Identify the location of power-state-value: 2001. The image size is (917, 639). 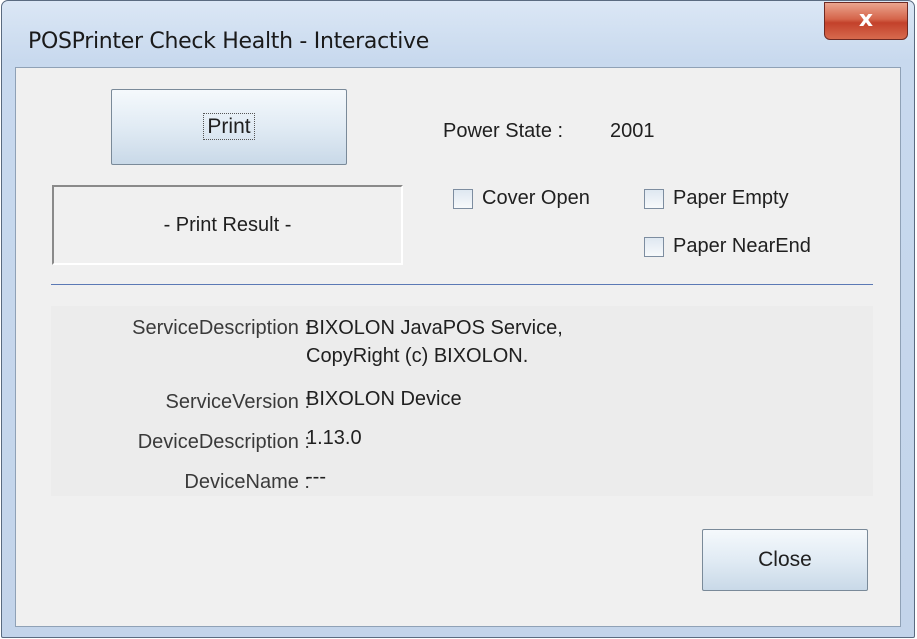
(632, 131).